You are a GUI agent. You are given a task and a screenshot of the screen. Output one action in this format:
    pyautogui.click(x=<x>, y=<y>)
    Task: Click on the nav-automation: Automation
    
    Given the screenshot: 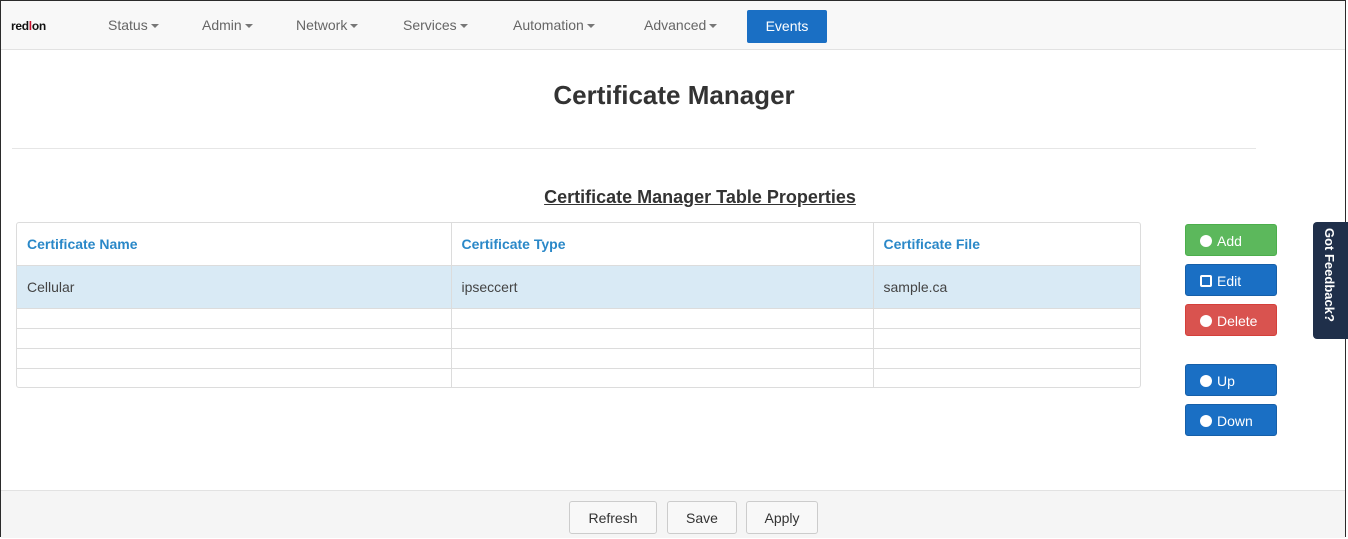 What is the action you would take?
    pyautogui.click(x=554, y=25)
    